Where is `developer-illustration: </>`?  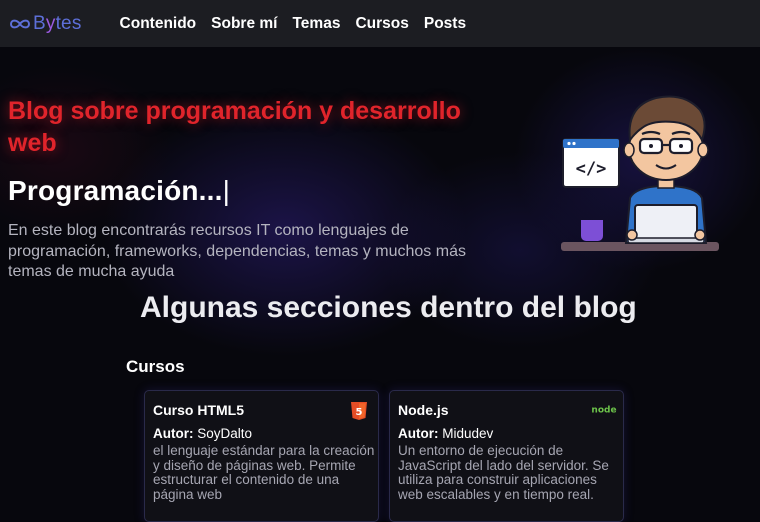 developer-illustration: </> is located at coordinates (640, 173).